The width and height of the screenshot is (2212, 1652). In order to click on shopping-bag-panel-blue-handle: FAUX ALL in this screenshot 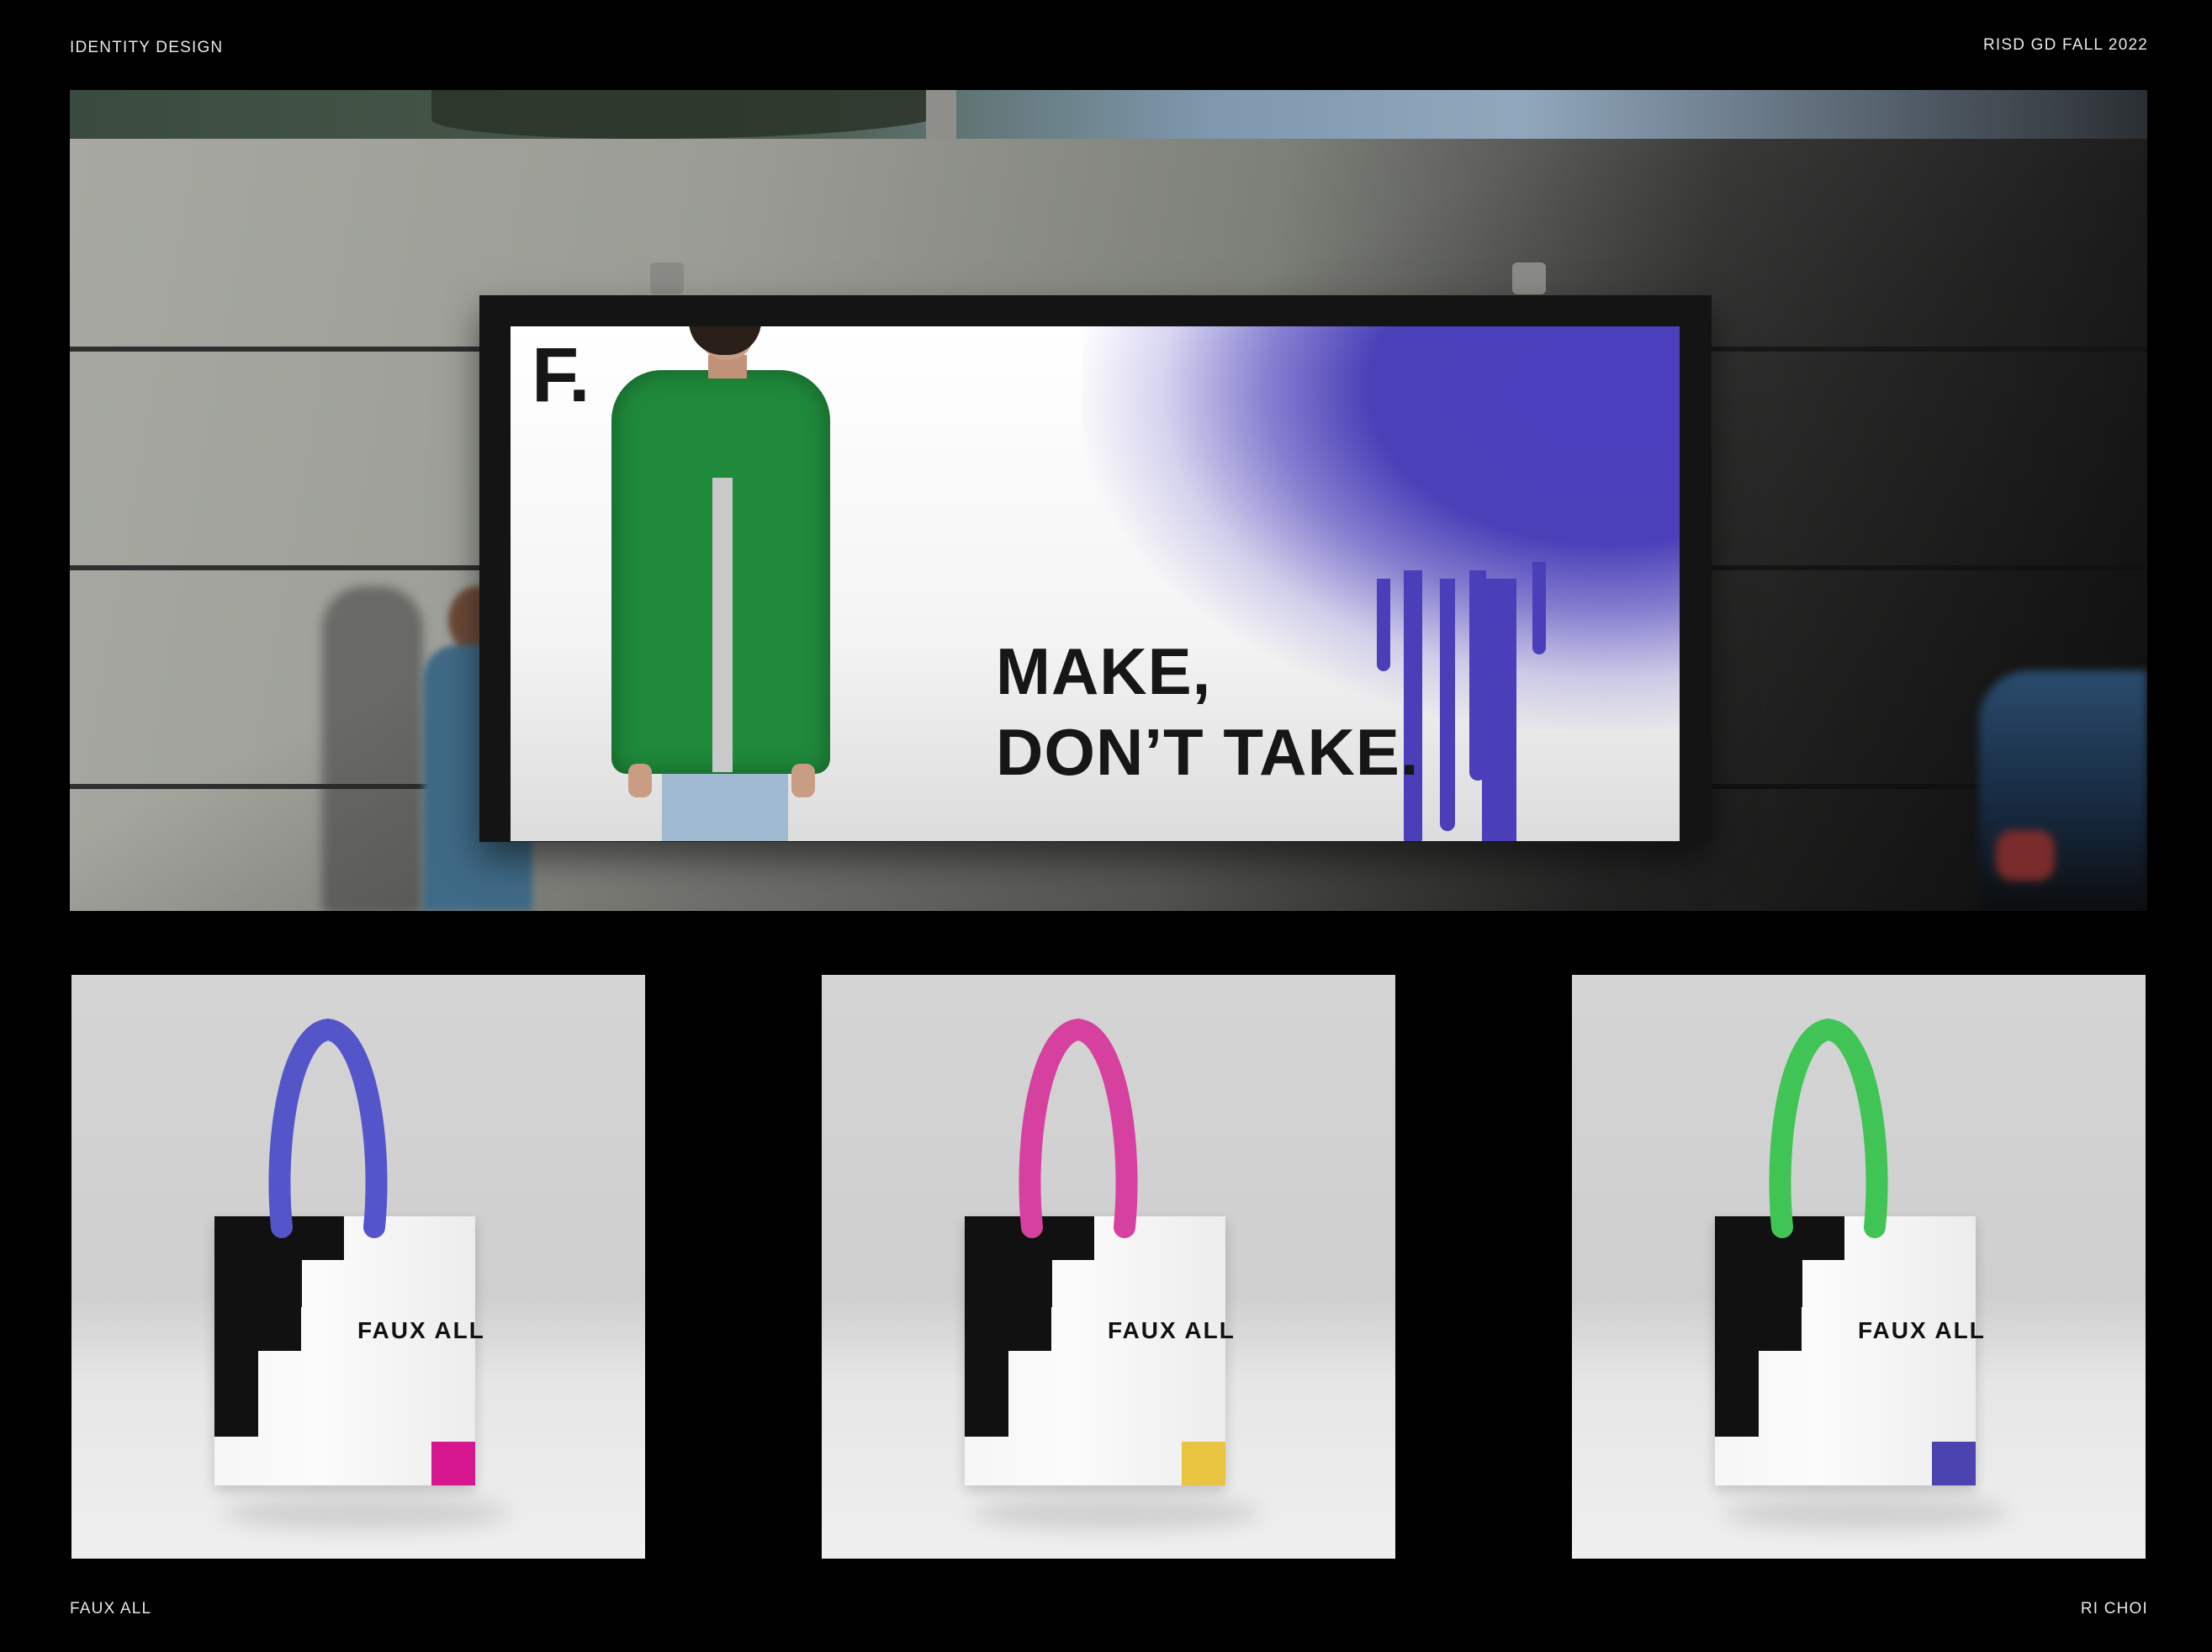, I will do `click(358, 1267)`.